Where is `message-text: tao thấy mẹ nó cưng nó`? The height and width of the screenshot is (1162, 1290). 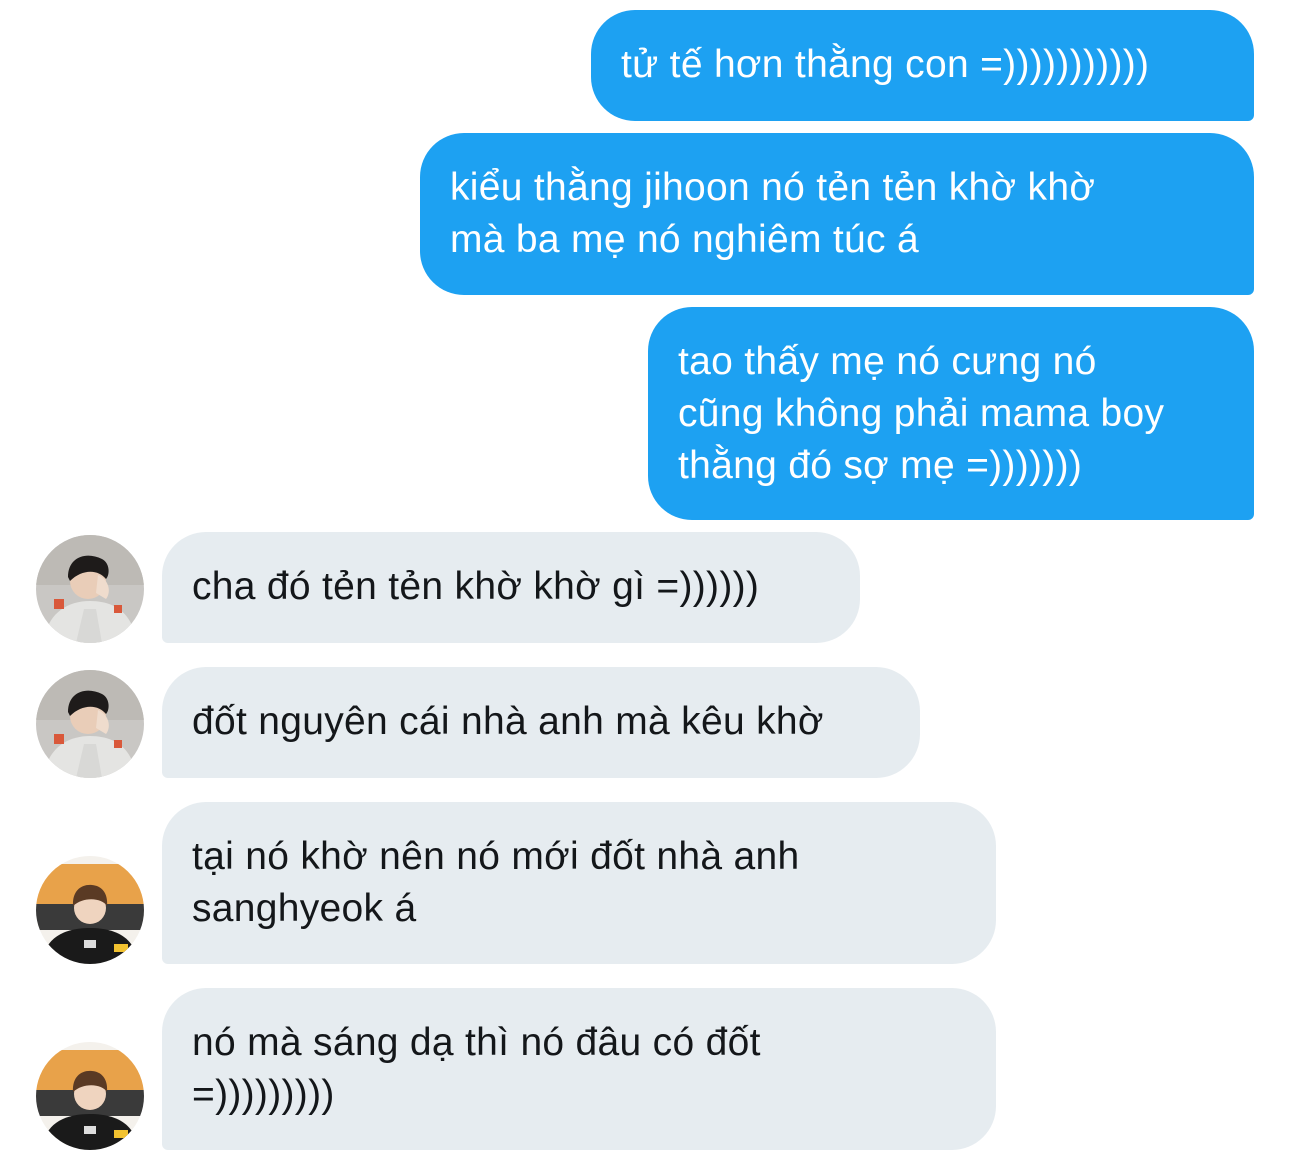
message-text: tao thấy mẹ nó cưng nó is located at coordinates (887, 361).